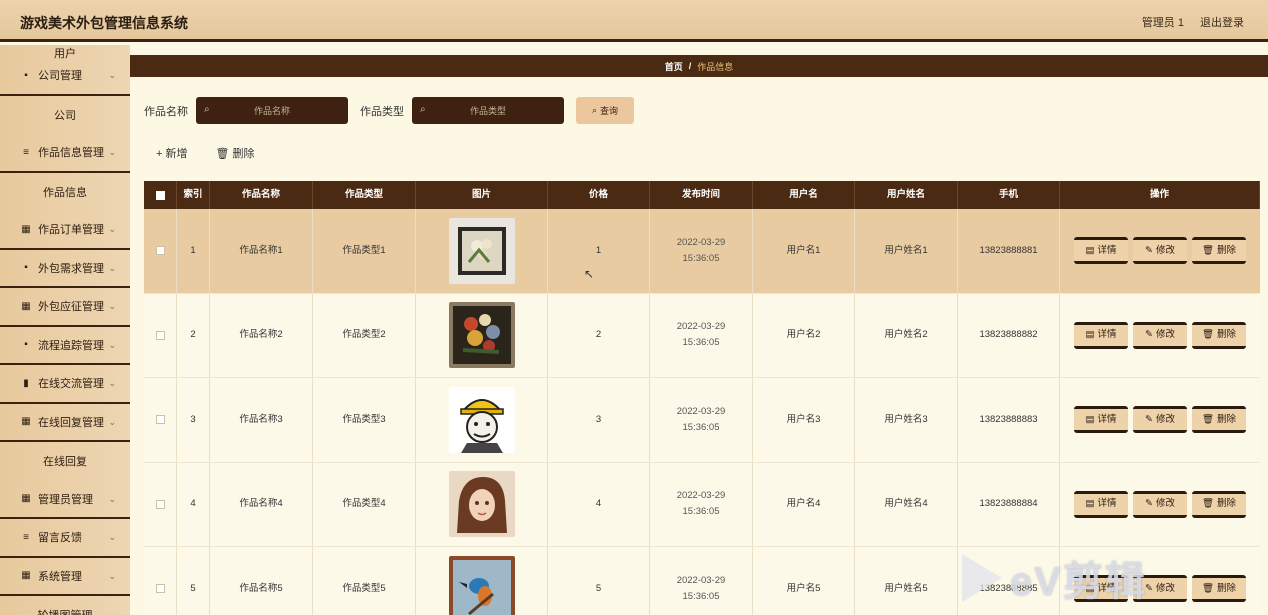 The width and height of the screenshot is (1268, 615). What do you see at coordinates (1009, 420) in the screenshot?
I see `phone-cell: 13823888883` at bounding box center [1009, 420].